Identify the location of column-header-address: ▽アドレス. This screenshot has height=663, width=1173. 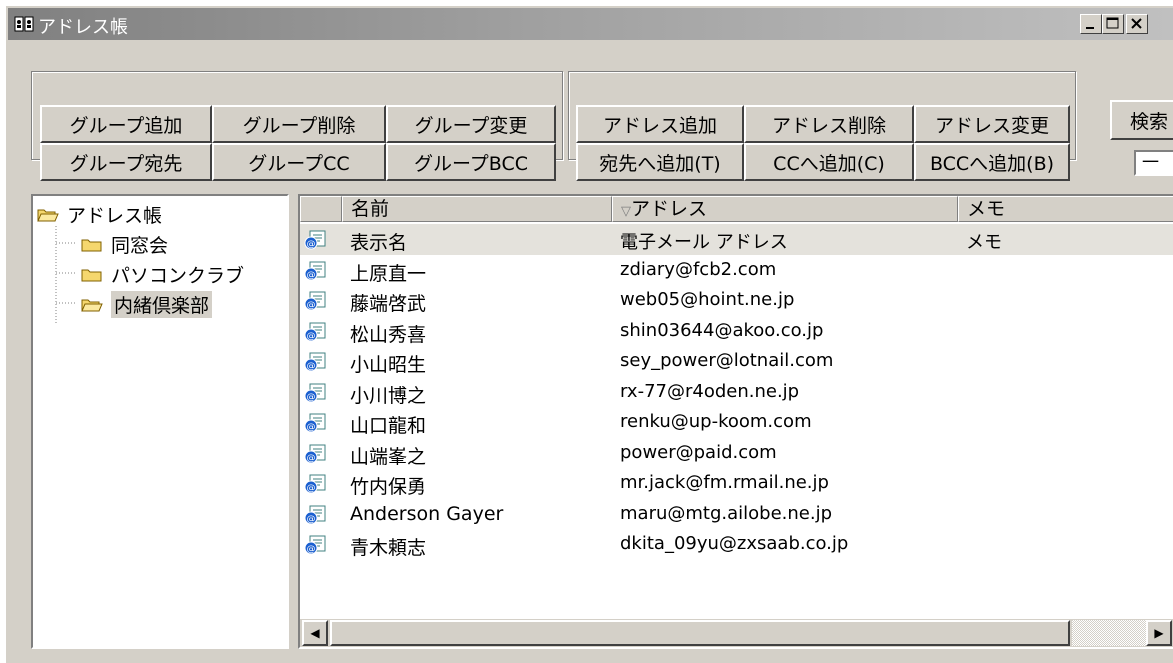
(785, 209).